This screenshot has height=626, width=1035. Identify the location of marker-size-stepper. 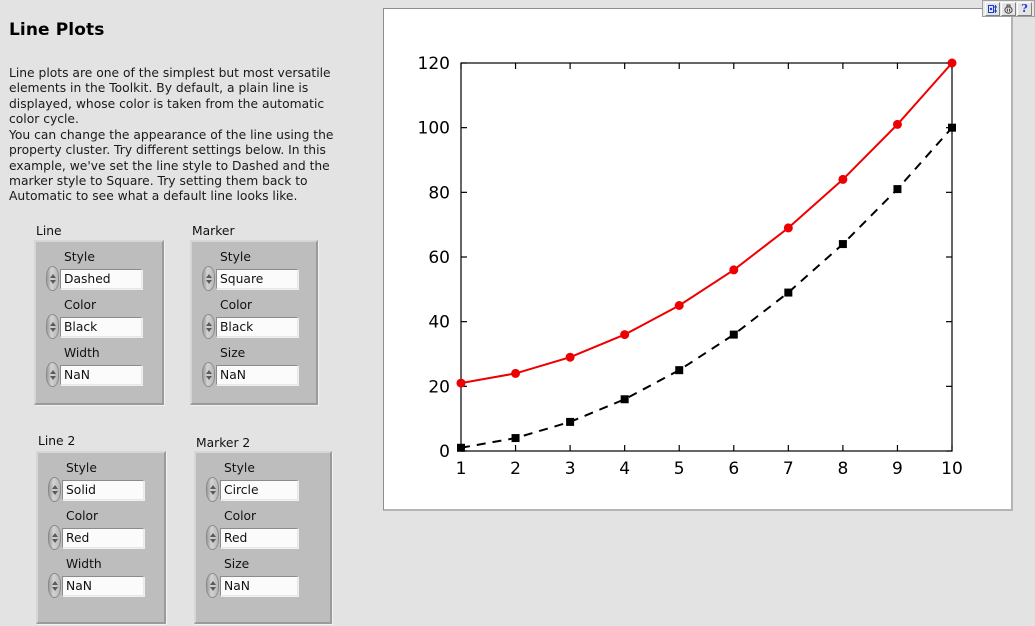
(208, 374).